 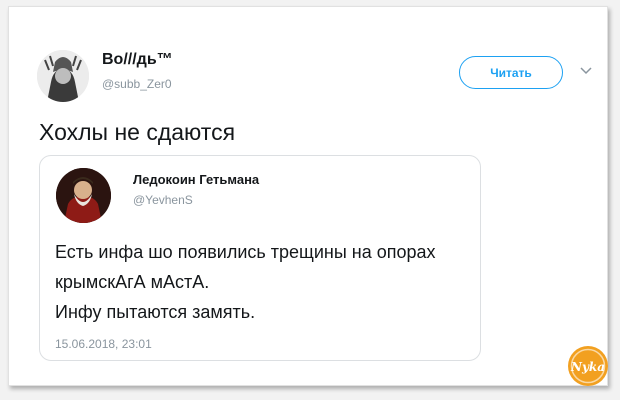 What do you see at coordinates (132, 282) in the screenshot?
I see `quoted-text-line: крымскАгА мАстА.` at bounding box center [132, 282].